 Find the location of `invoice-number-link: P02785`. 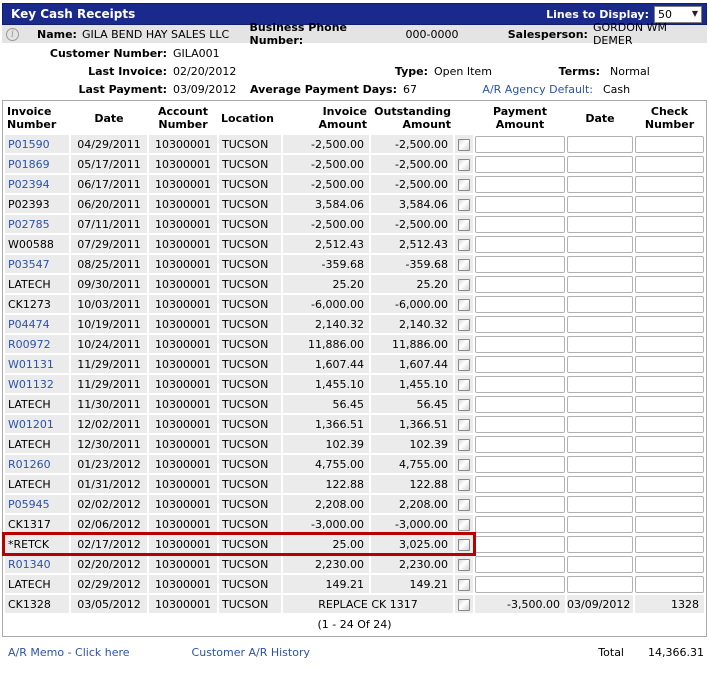

invoice-number-link: P02785 is located at coordinates (29, 224).